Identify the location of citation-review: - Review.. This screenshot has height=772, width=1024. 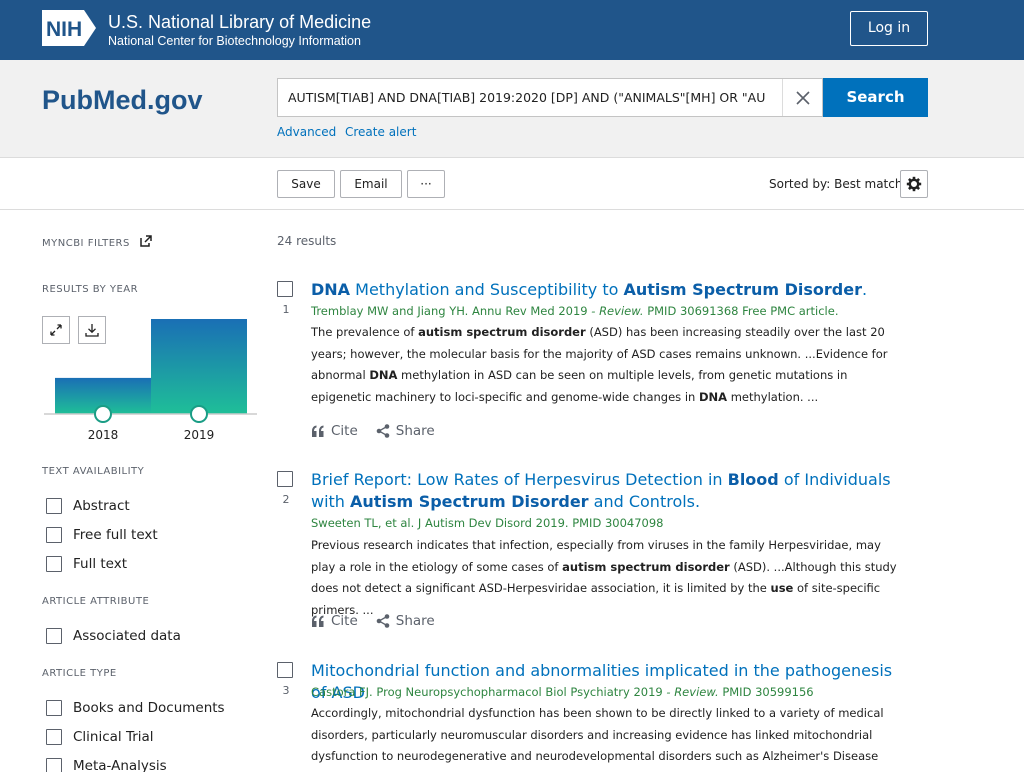
(690, 692).